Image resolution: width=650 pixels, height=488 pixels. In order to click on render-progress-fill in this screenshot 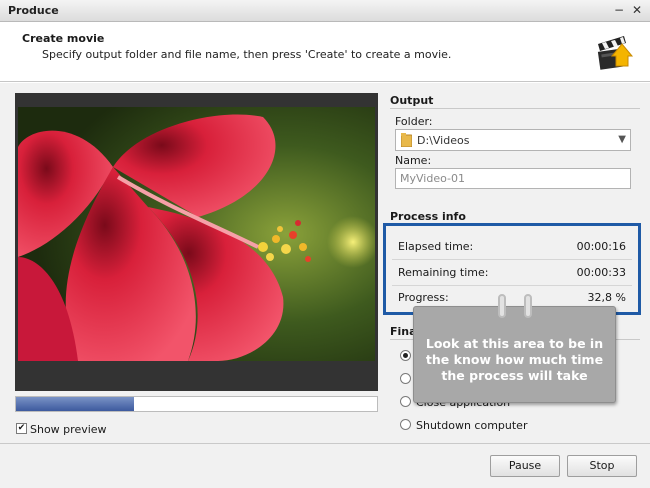, I will do `click(75, 404)`.